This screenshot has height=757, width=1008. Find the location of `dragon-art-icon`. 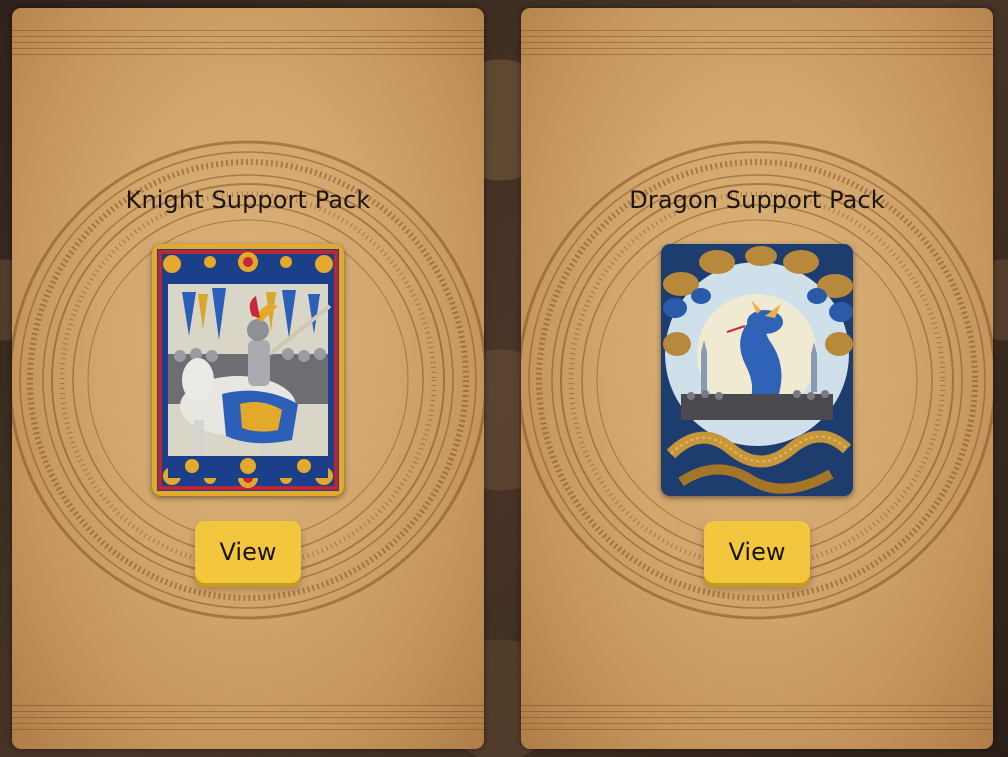

dragon-art-icon is located at coordinates (757, 370).